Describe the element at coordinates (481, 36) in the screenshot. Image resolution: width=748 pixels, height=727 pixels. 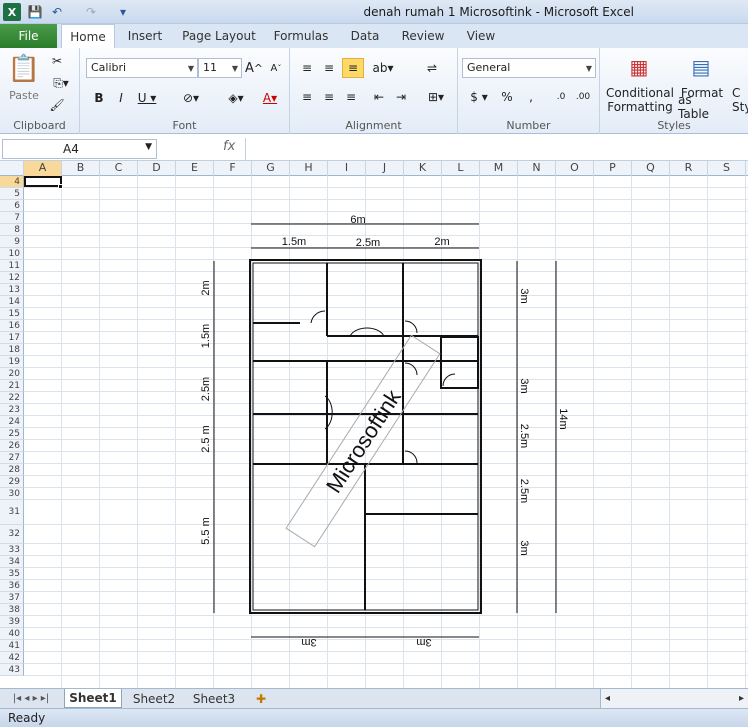
I see `tab-view: View` at that location.